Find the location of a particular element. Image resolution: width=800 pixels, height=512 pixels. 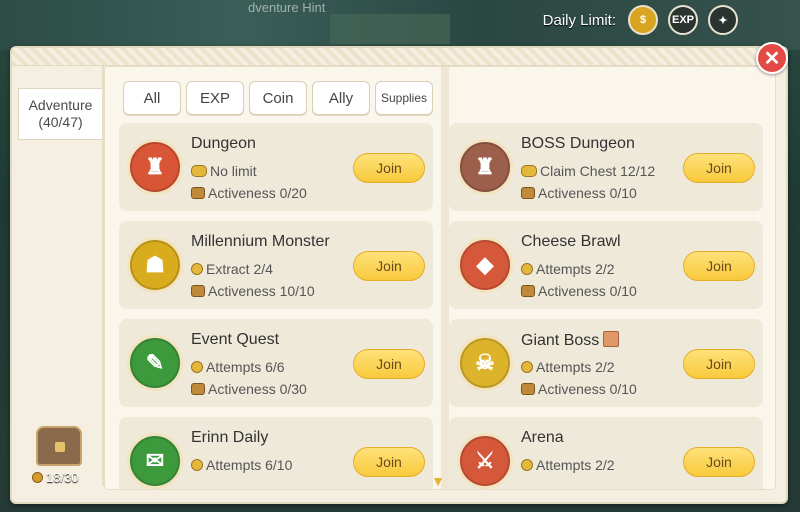

ally-limit-icon: ✦ is located at coordinates (723, 20).